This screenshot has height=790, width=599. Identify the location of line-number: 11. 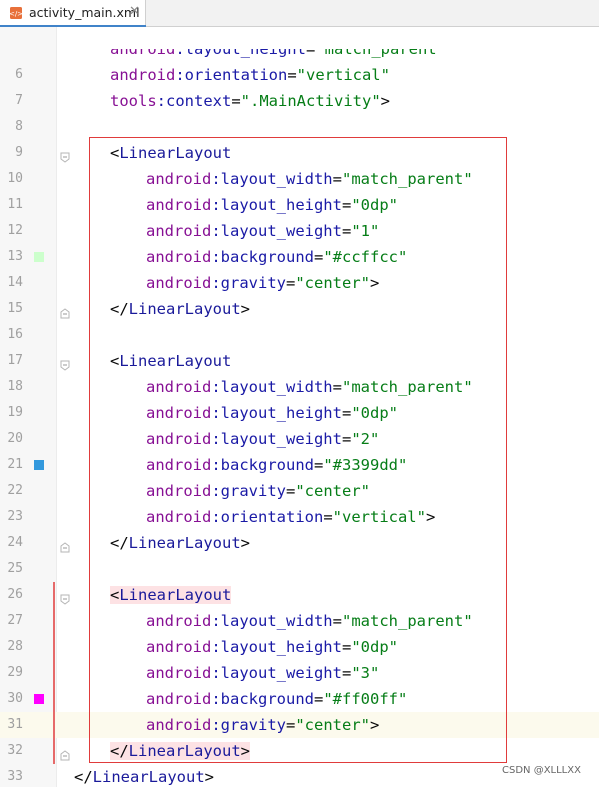
(15, 204).